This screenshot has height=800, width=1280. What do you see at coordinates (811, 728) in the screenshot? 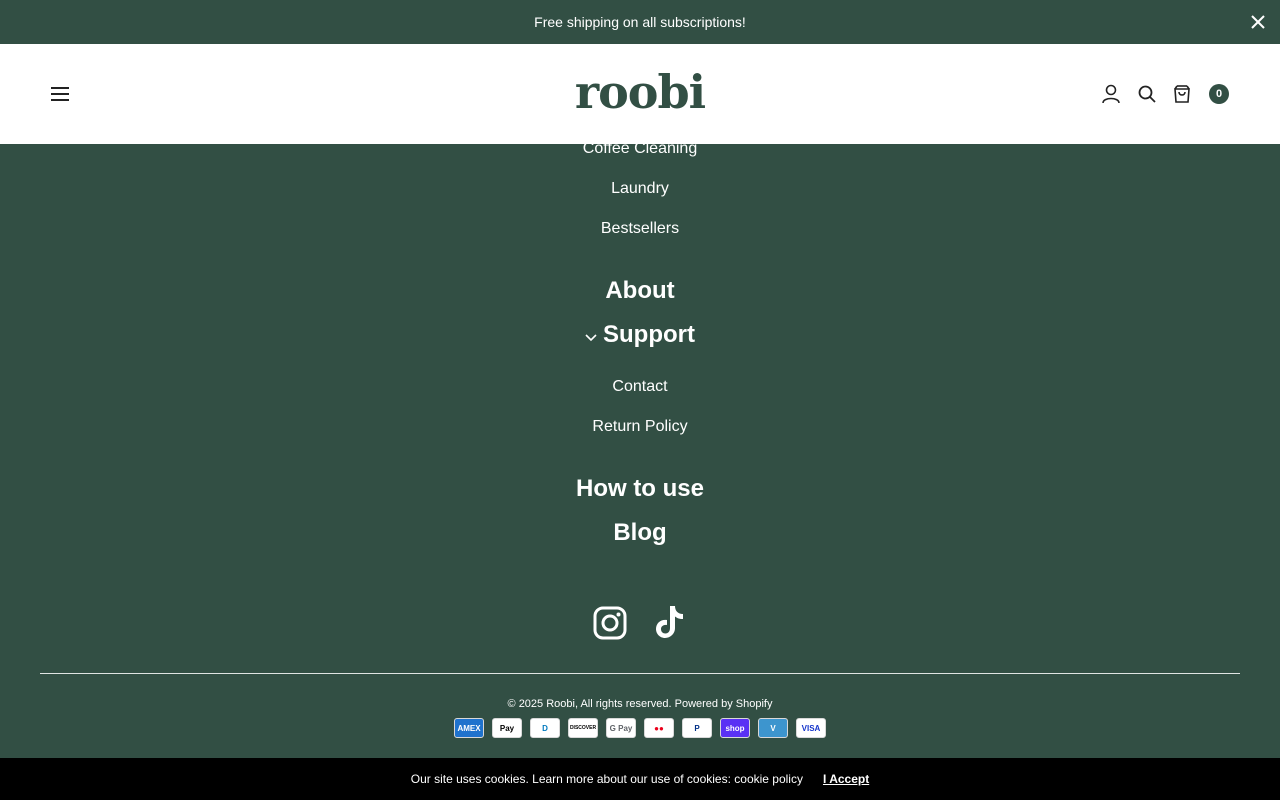
I see `payment-card-icon: VISA` at bounding box center [811, 728].